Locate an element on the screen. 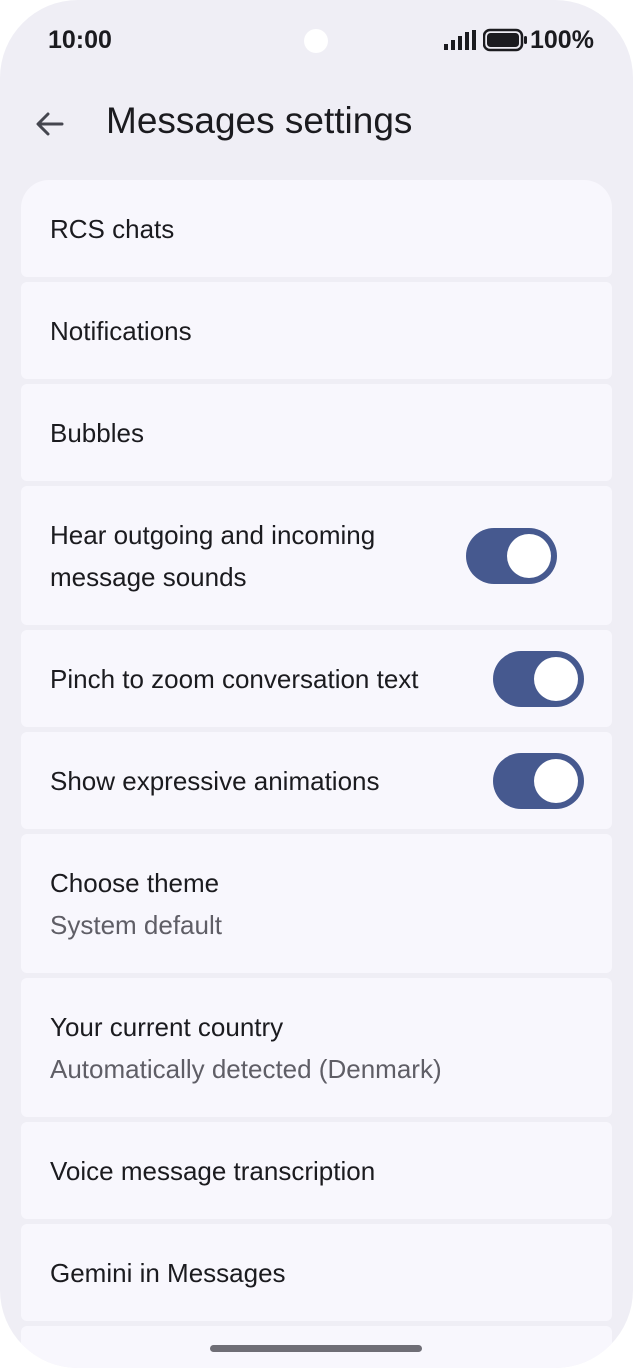 The image size is (633, 1368). setting-label: Pinch to zoom conversation text is located at coordinates (234, 678).